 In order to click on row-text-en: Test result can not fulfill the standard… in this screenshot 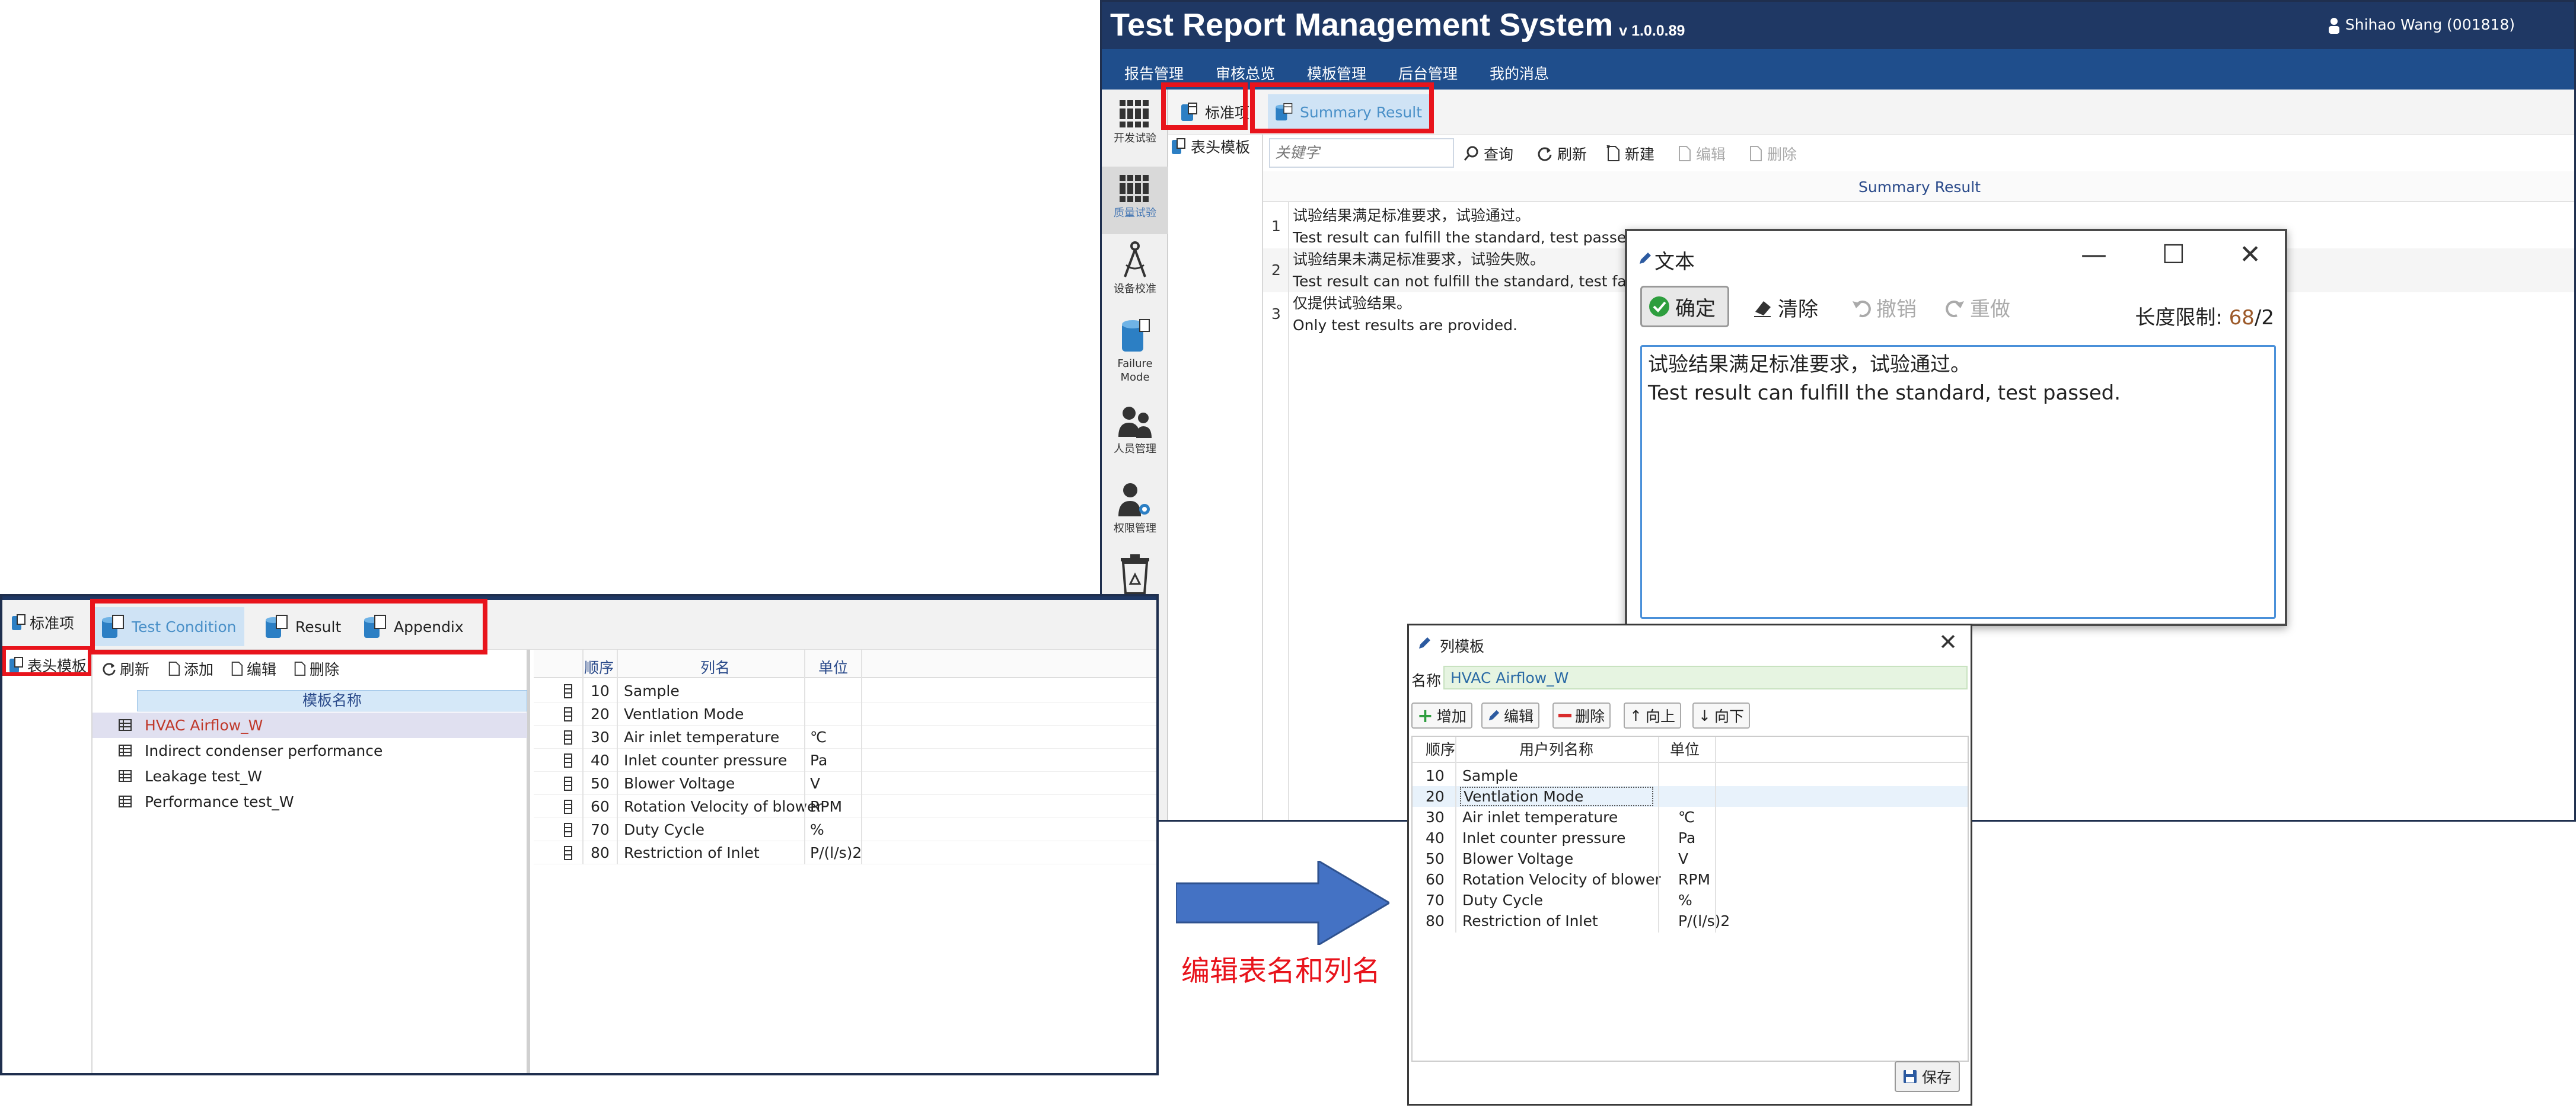, I will do `click(1475, 281)`.